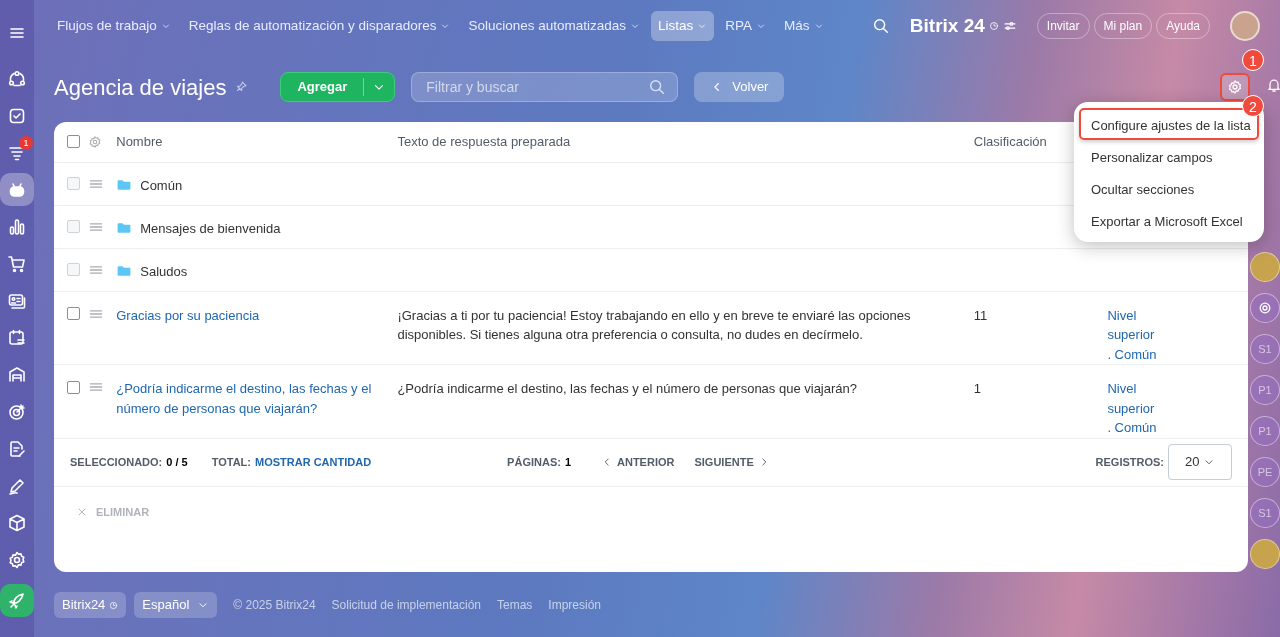  What do you see at coordinates (739, 87) in the screenshot?
I see `back-button: Volver` at bounding box center [739, 87].